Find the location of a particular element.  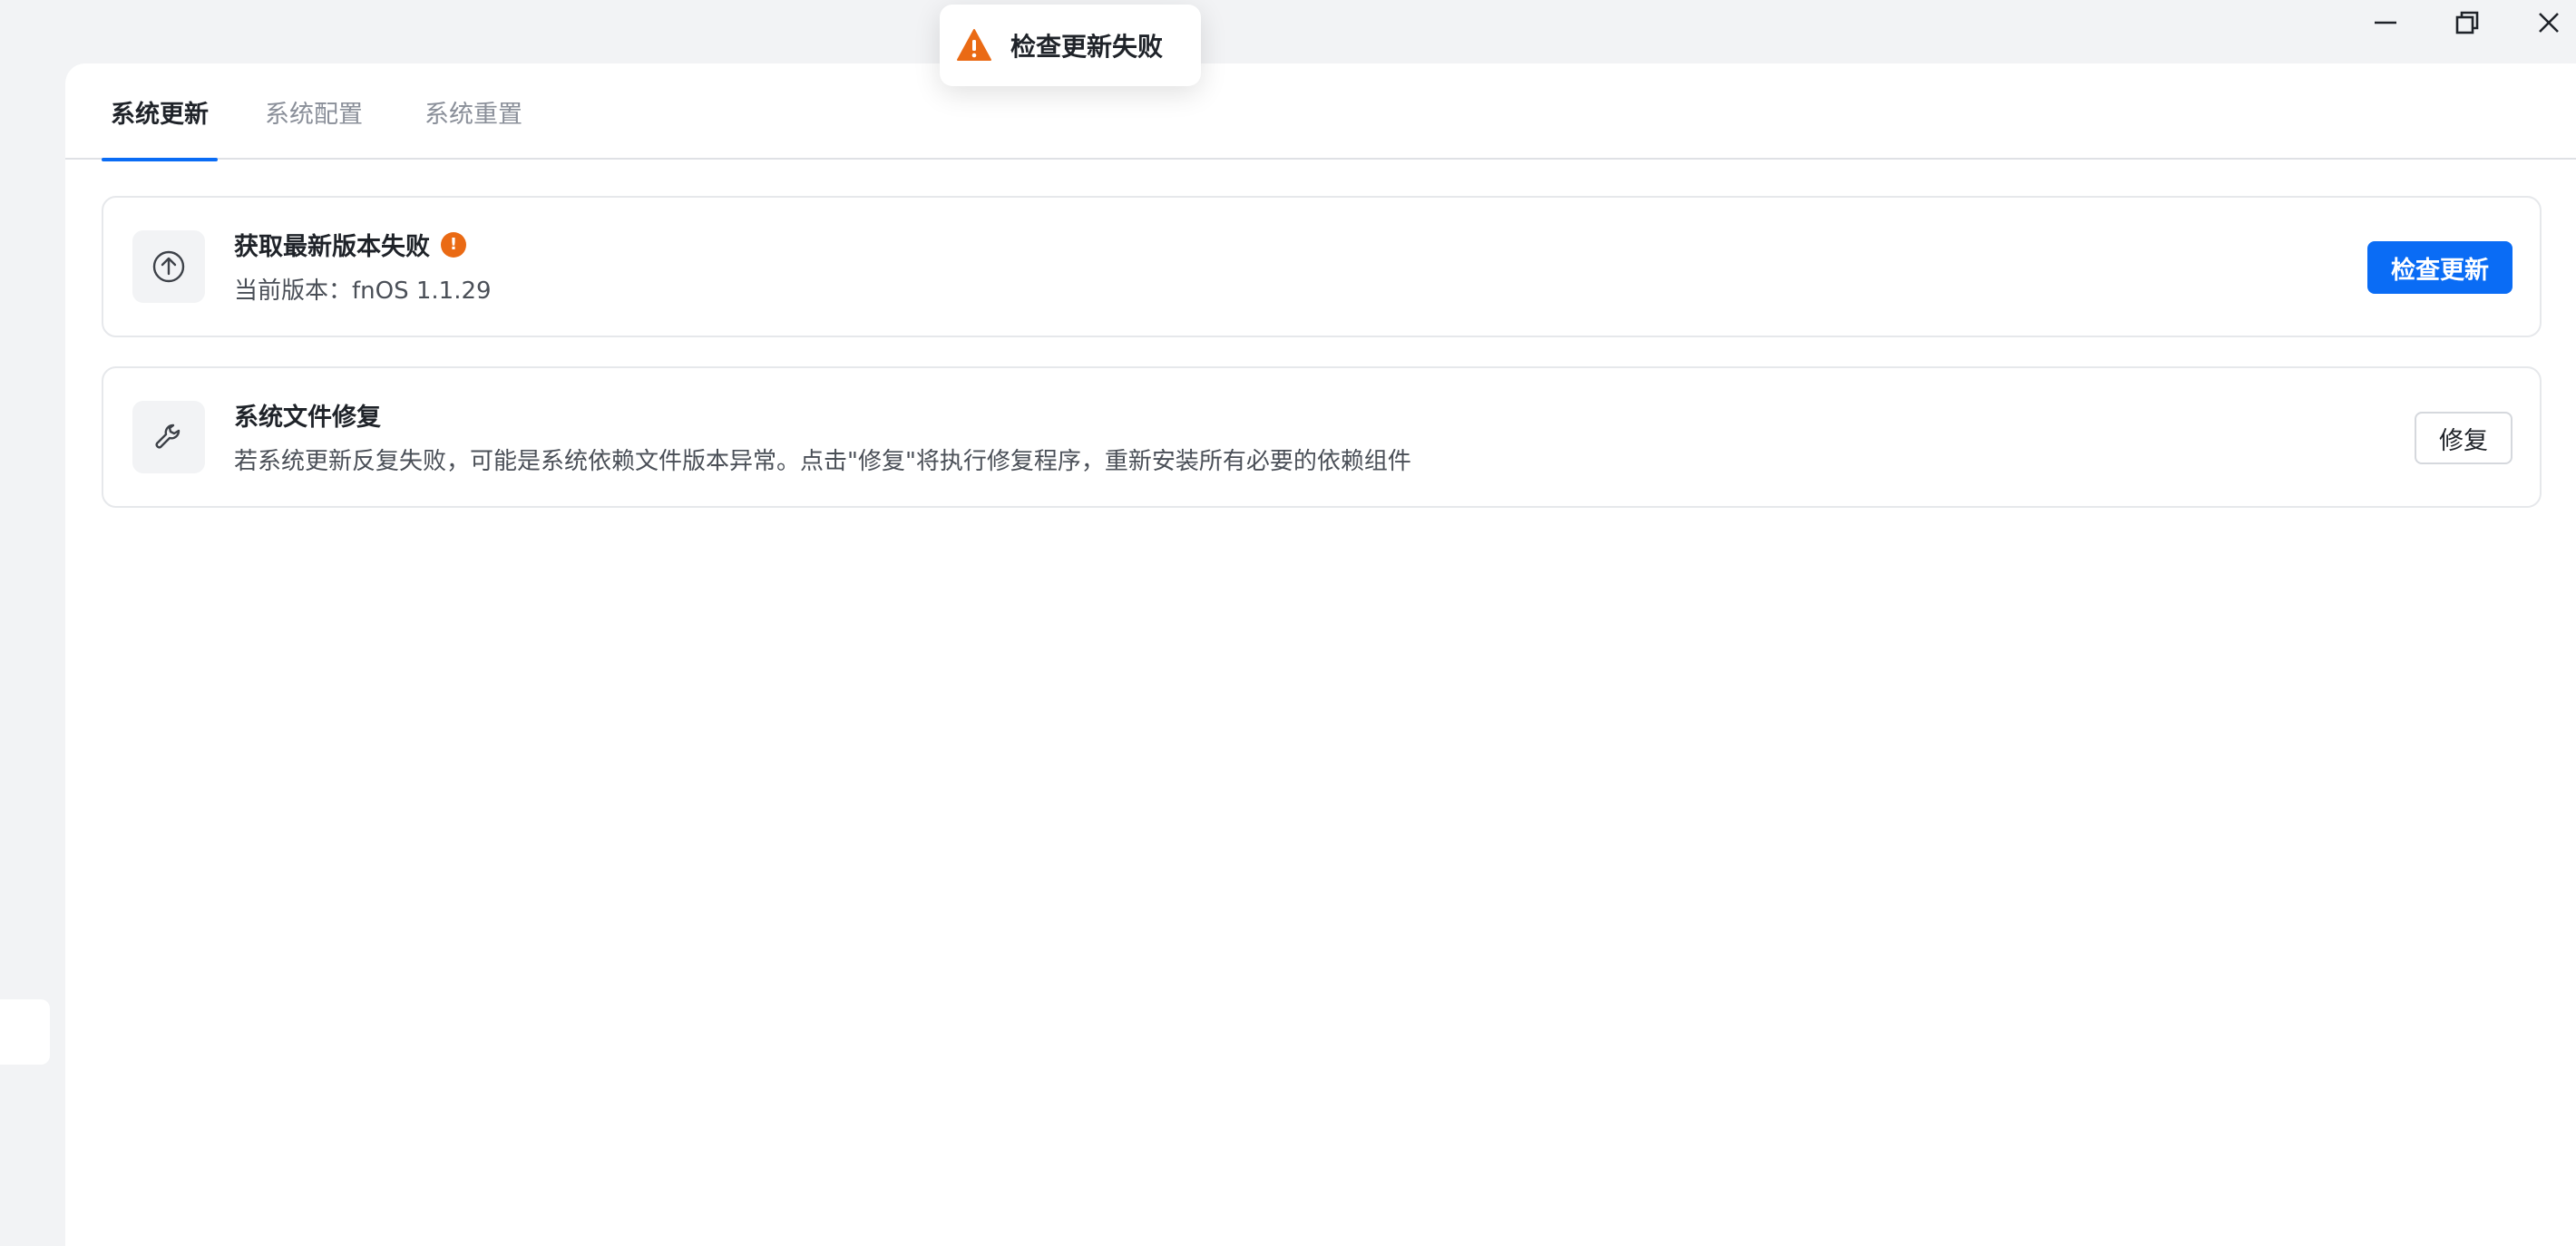

tab-system-config: 系统配置 is located at coordinates (313, 111).